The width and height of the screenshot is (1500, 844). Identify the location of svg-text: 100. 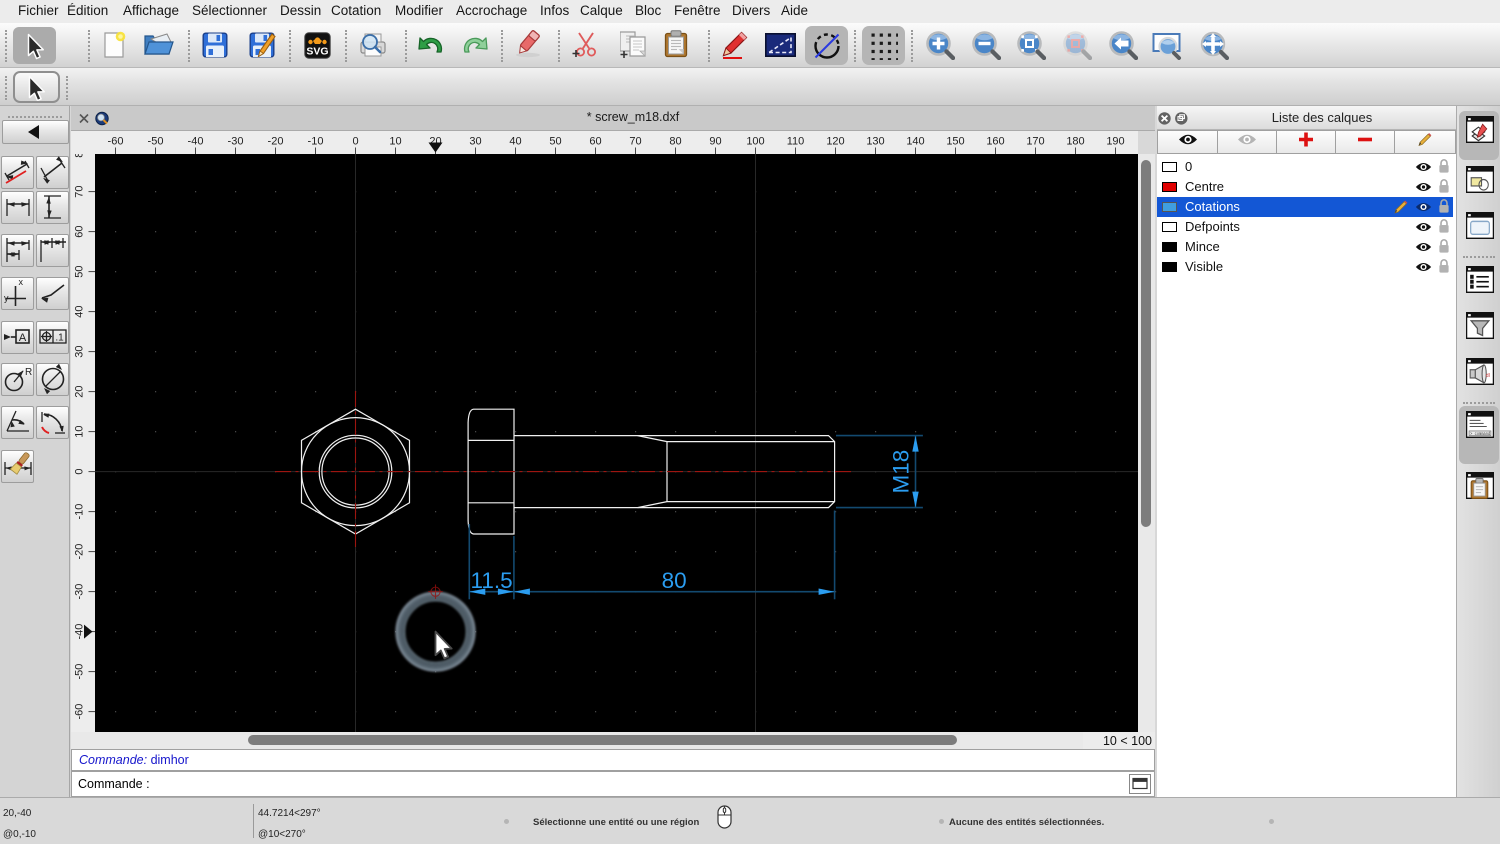
(755, 142).